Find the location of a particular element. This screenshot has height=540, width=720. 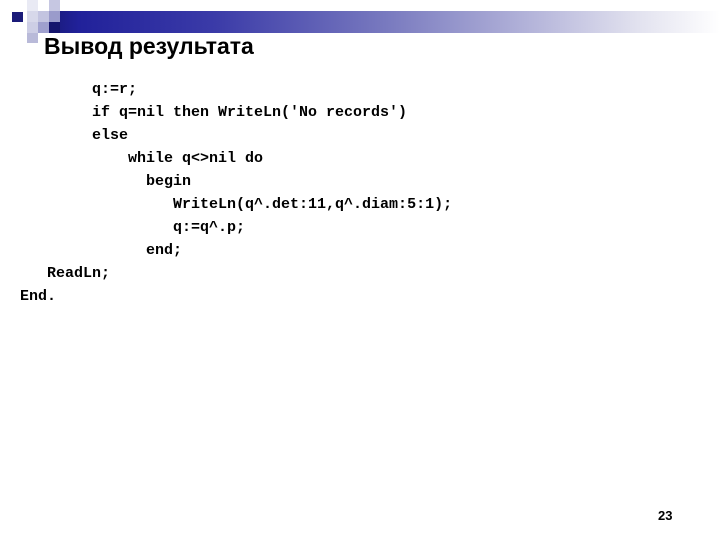

deco-square-white-corner is located at coordinates (5, 5).